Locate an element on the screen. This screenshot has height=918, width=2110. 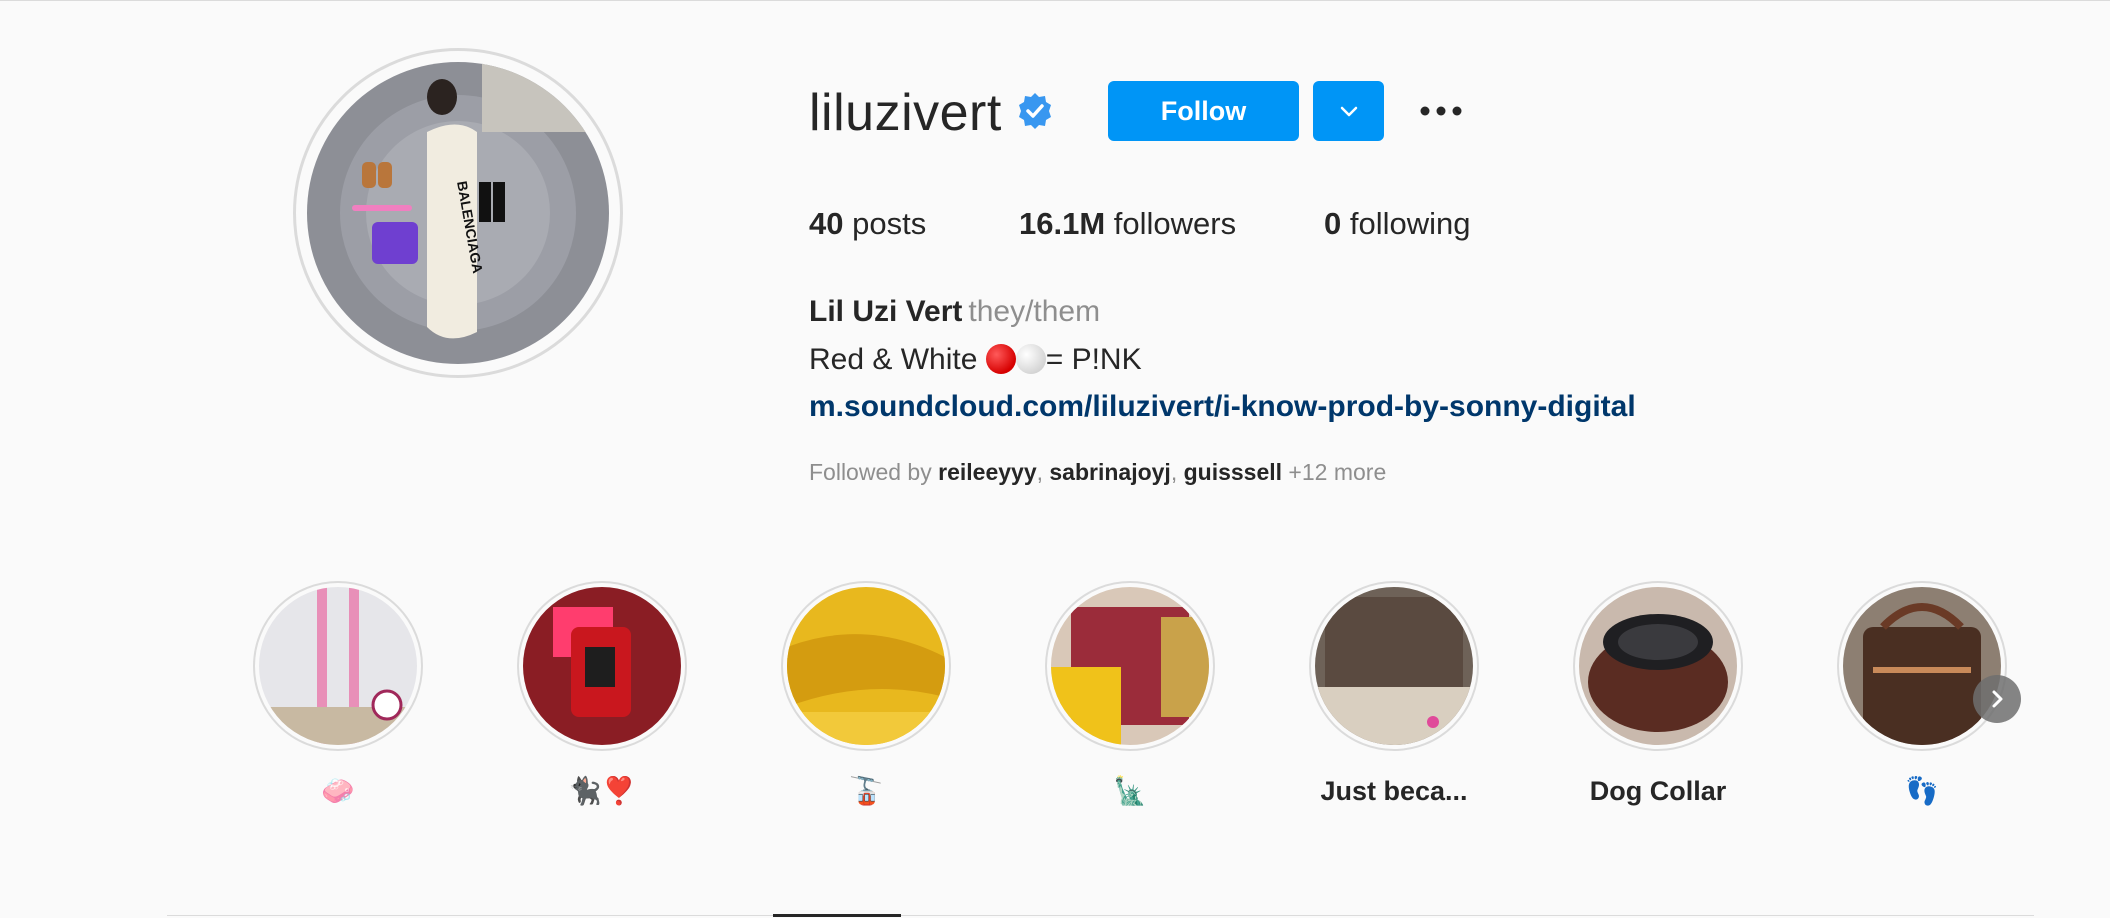
chevron-down-icon is located at coordinates (1348, 111).